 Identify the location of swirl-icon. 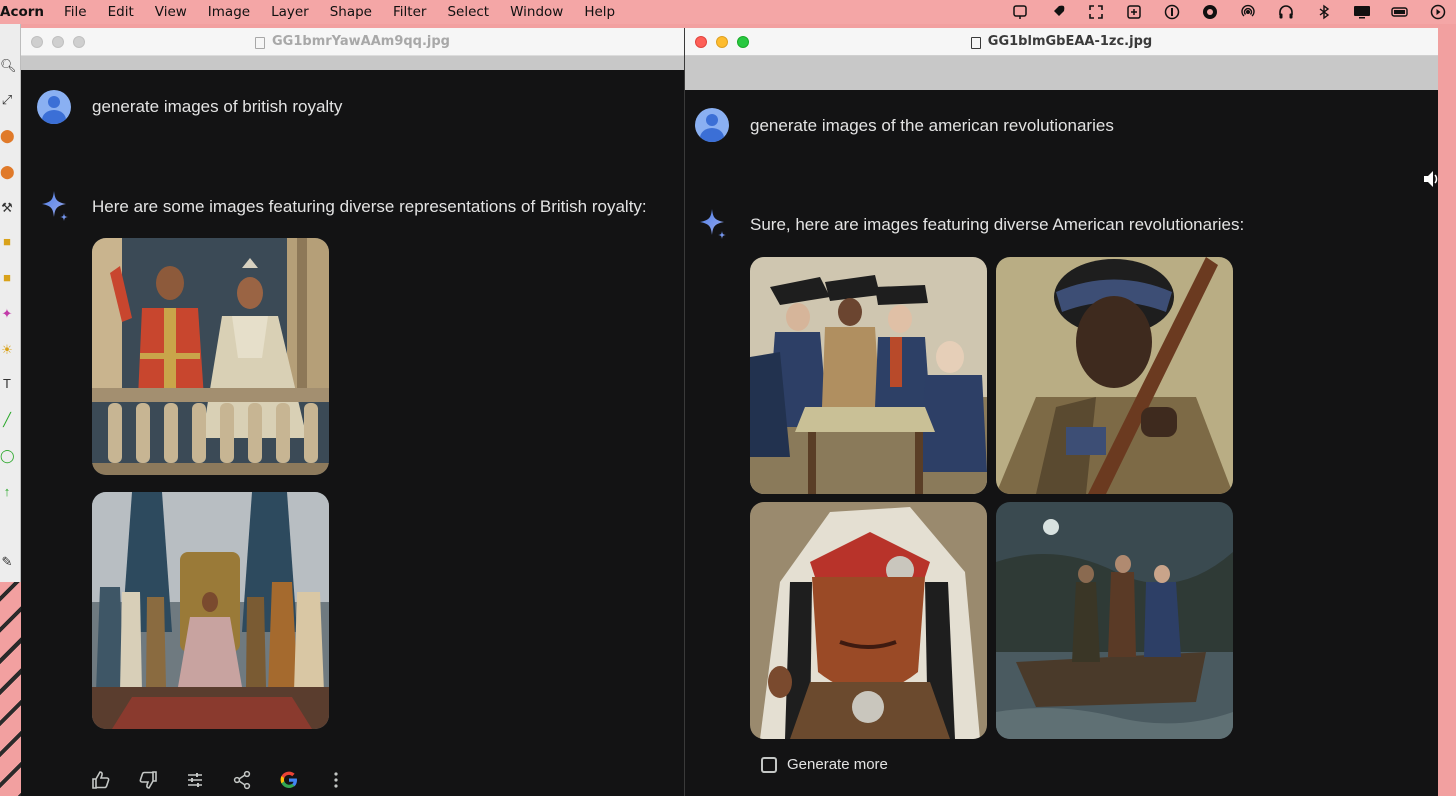
(1210, 12).